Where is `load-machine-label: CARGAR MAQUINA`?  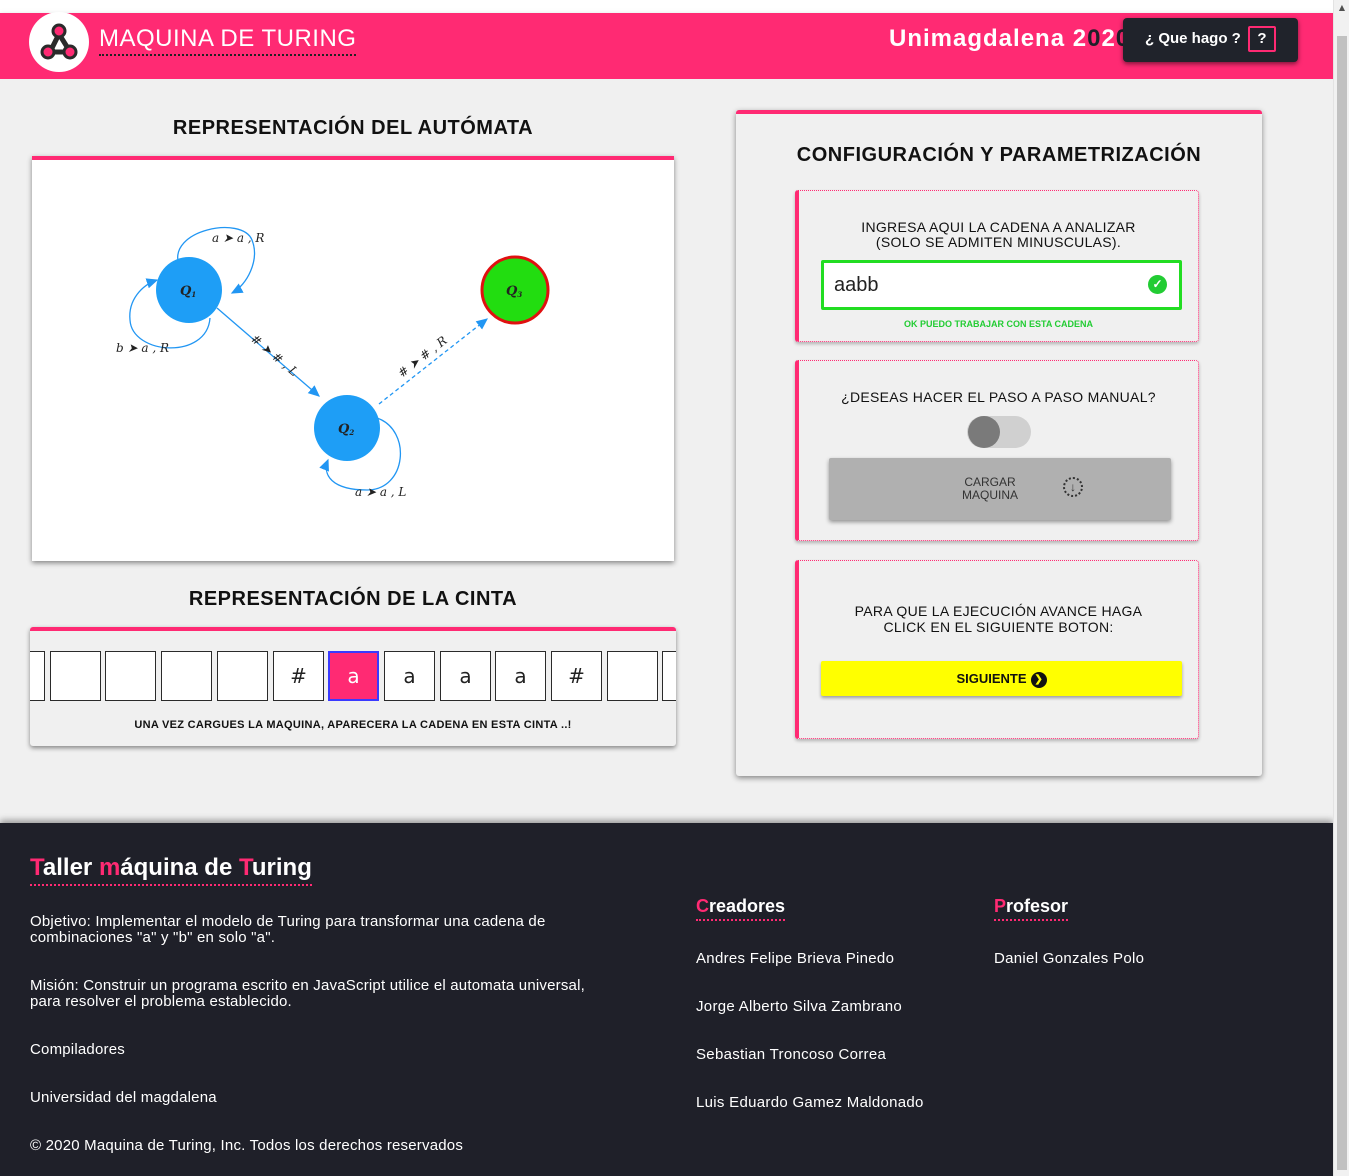
load-machine-label: CARGAR MAQUINA is located at coordinates (990, 489).